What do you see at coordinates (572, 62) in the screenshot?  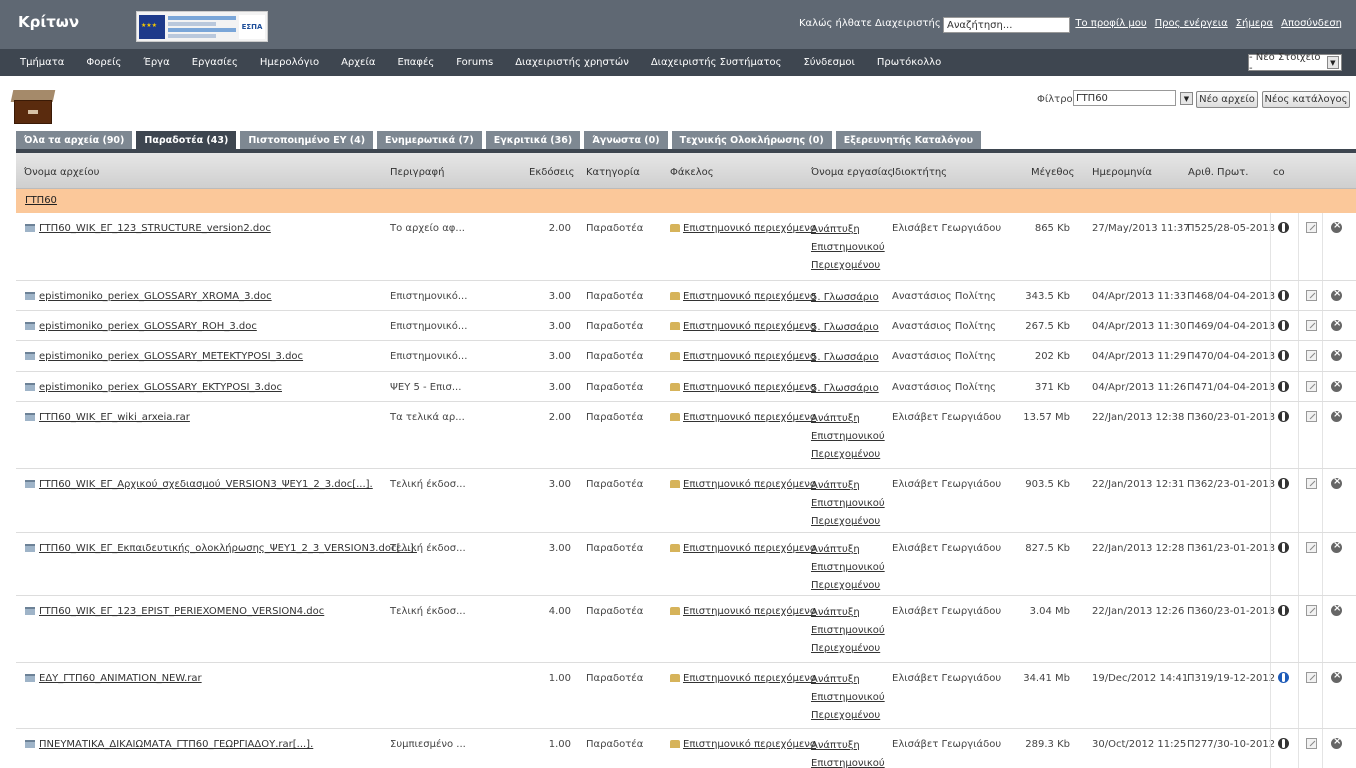 I see `nav-item-user-admin: Διαχειριστής χρηστών` at bounding box center [572, 62].